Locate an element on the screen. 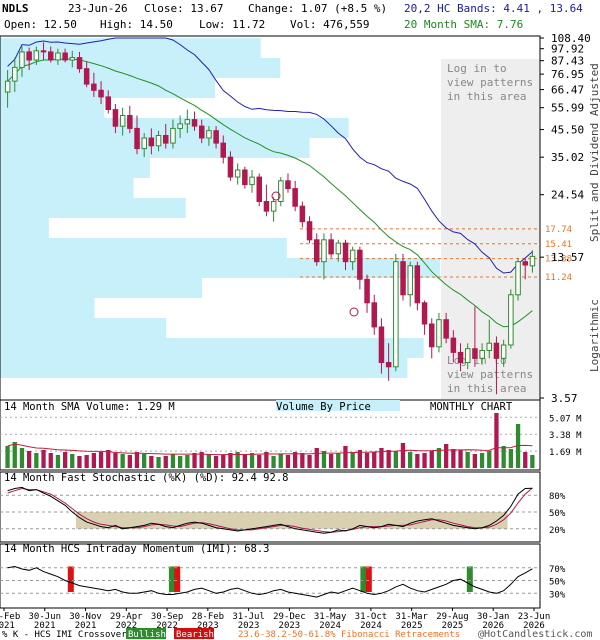  patterns-note-bottom-2: view patterns is located at coordinates (490, 374).